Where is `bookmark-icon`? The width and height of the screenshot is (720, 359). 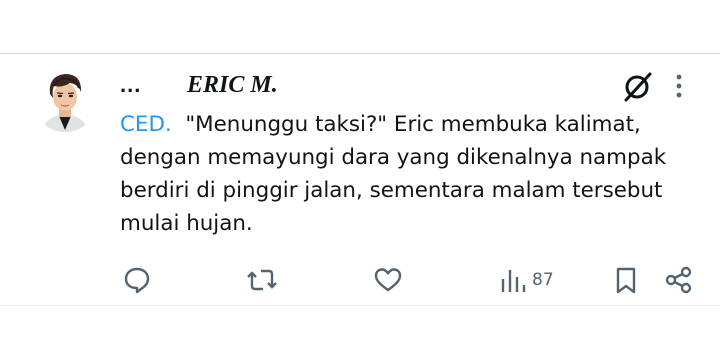 bookmark-icon is located at coordinates (626, 280).